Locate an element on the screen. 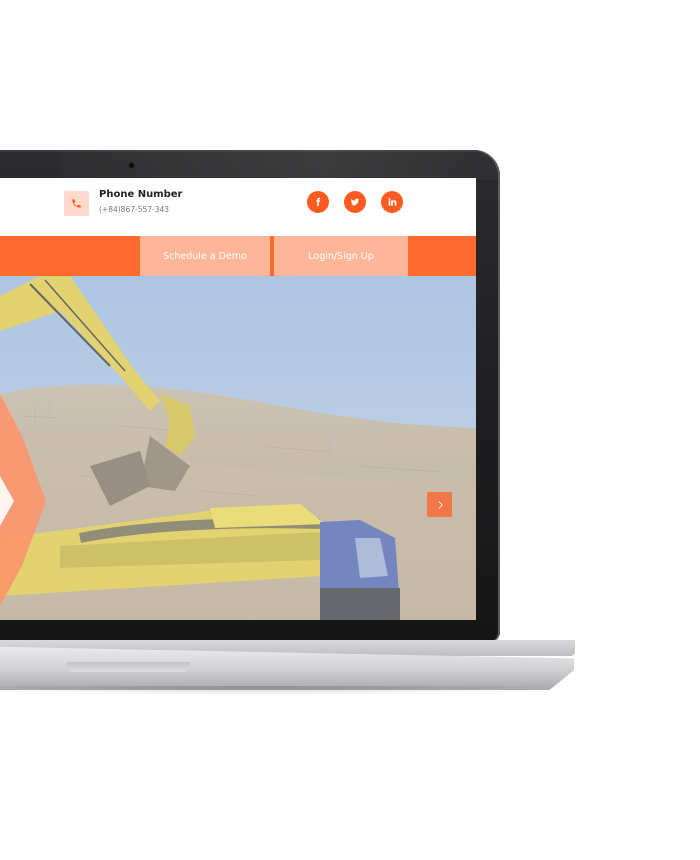  login-signup-button: Login/Sign Up is located at coordinates (341, 256).